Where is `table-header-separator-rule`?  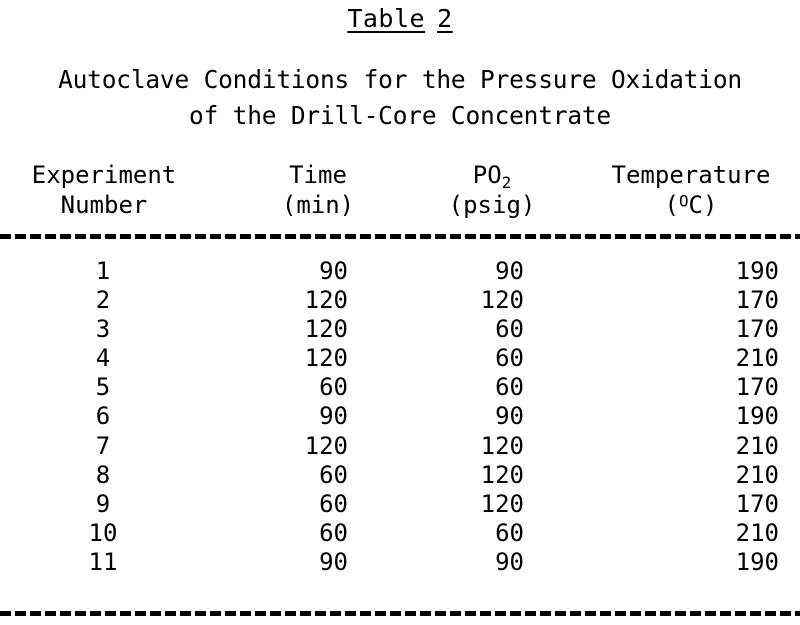 table-header-separator-rule is located at coordinates (400, 236).